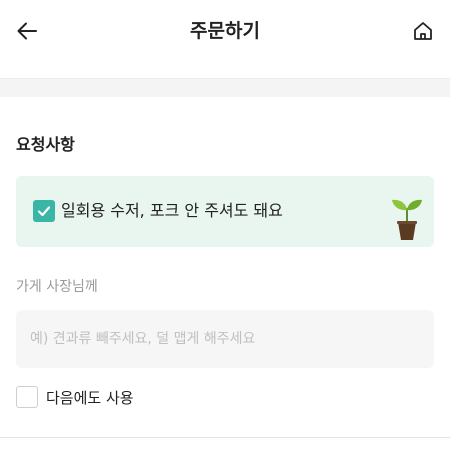 The height and width of the screenshot is (450, 450). What do you see at coordinates (45, 144) in the screenshot?
I see `section-title: 요청사항` at bounding box center [45, 144].